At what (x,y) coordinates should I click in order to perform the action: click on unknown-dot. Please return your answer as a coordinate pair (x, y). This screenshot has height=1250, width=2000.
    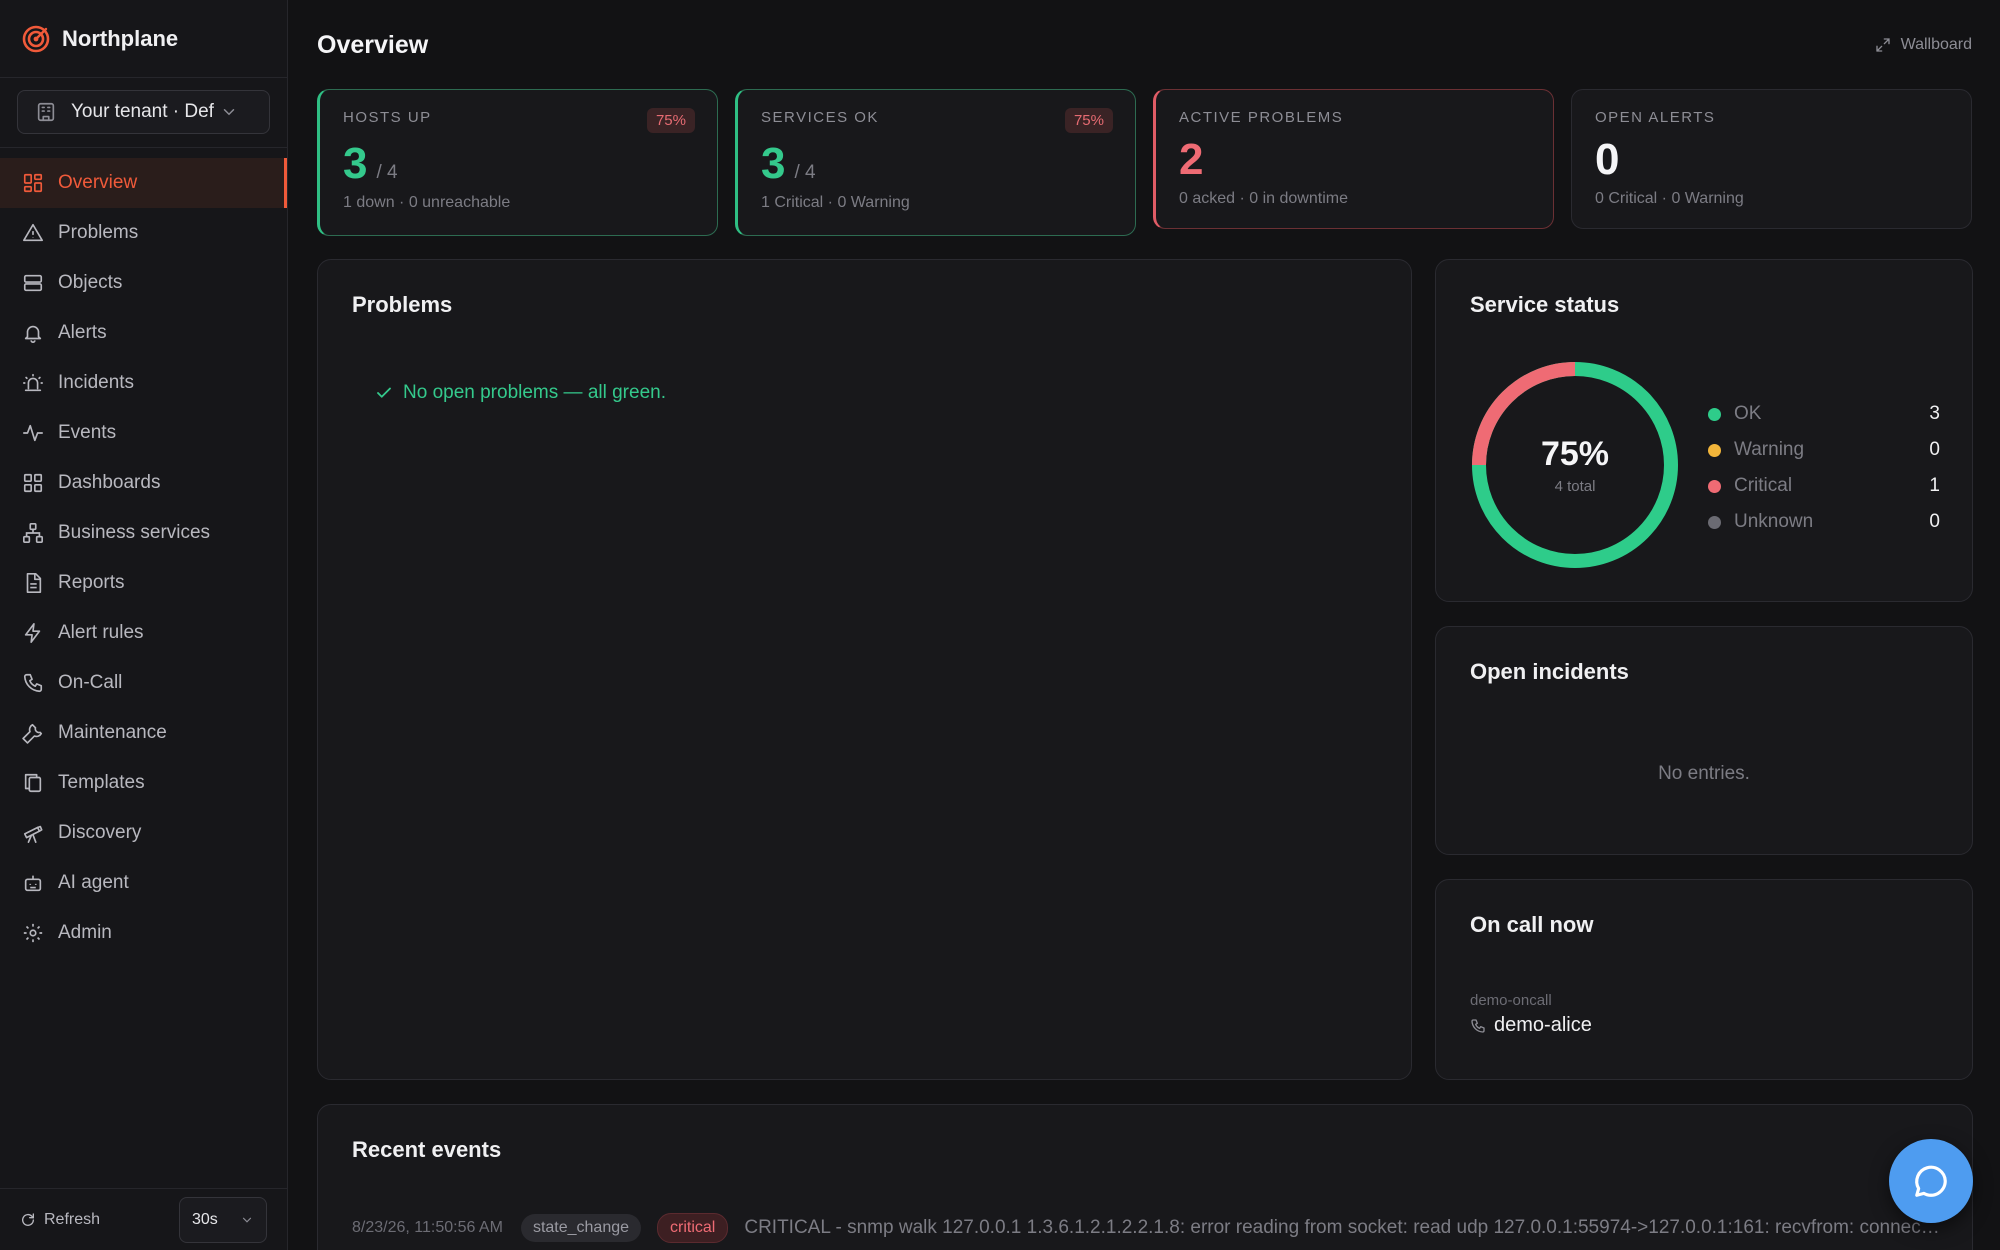
    Looking at the image, I should click on (1714, 522).